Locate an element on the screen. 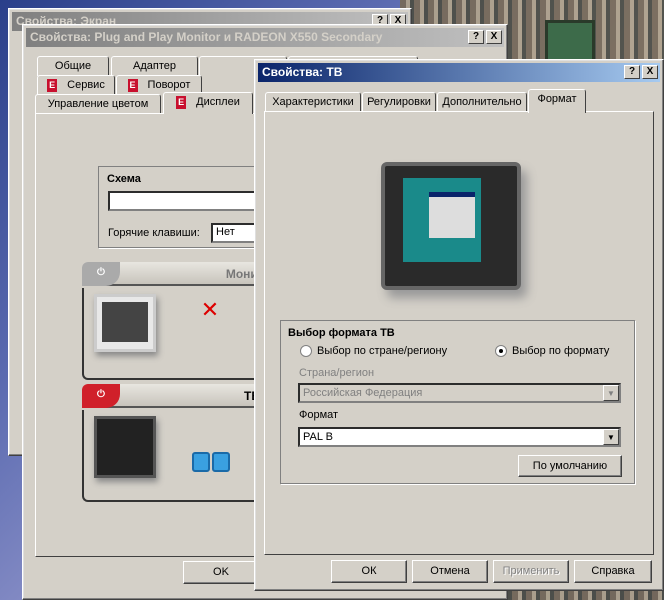 This screenshot has width=664, height=600. tab-label: Сервис is located at coordinates (86, 85).